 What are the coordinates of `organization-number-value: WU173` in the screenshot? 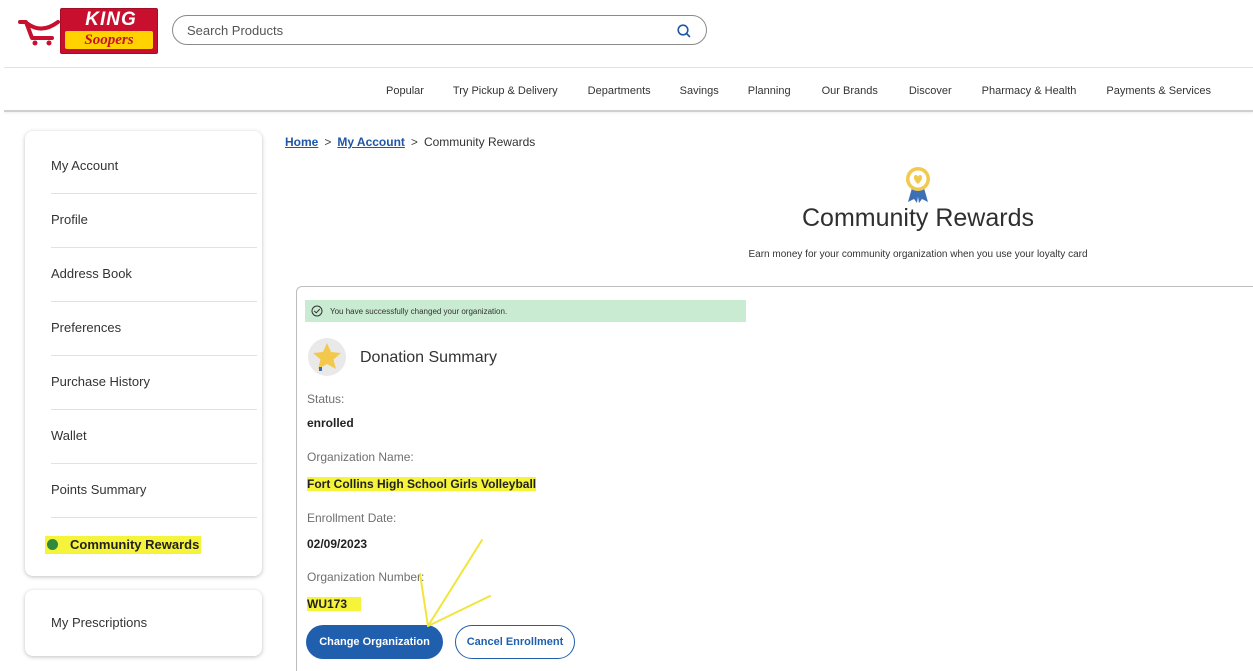 It's located at (334, 604).